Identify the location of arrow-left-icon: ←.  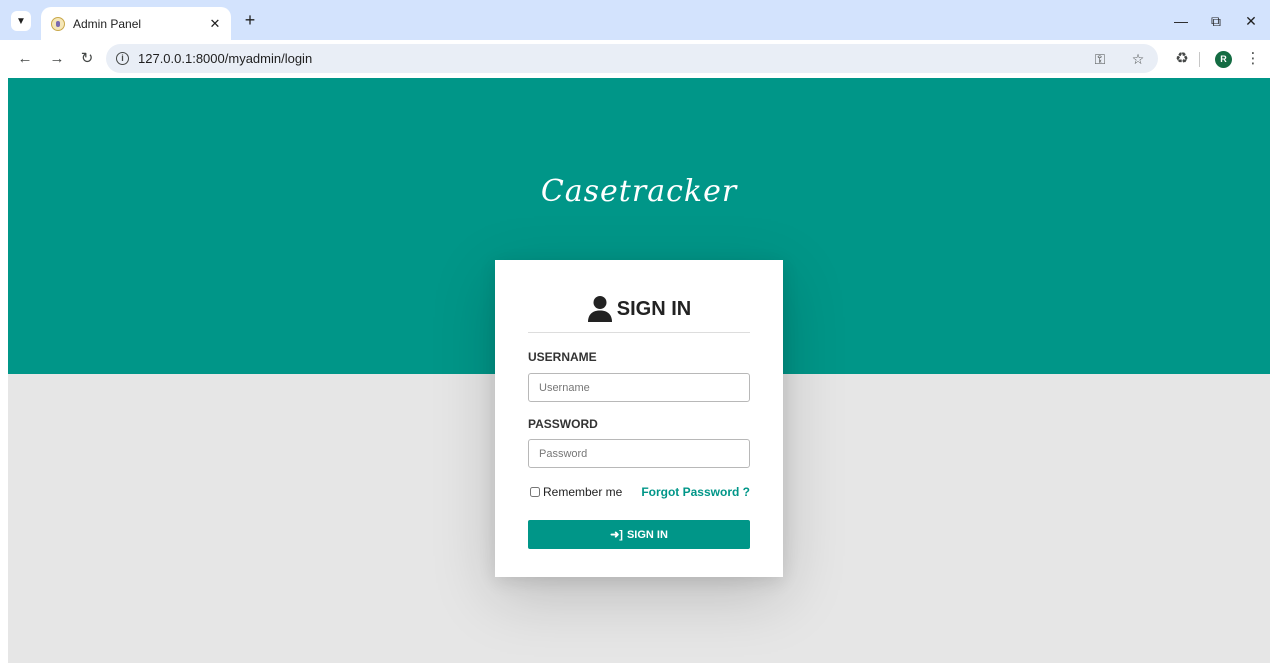
(25, 58).